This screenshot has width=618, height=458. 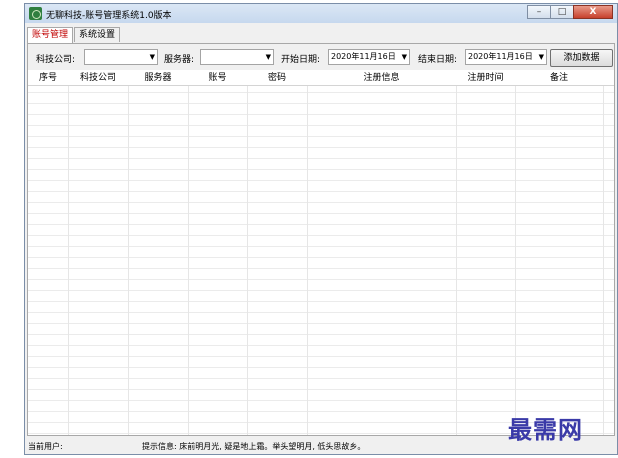 What do you see at coordinates (485, 78) in the screenshot?
I see `column-header-registration-time: 注册时间` at bounding box center [485, 78].